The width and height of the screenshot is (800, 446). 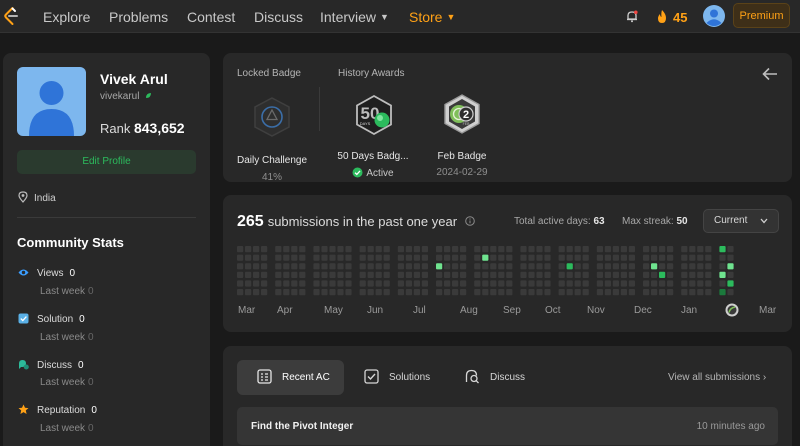 What do you see at coordinates (507, 426) in the screenshot?
I see `list-item: Find the Pivot Integer 10 minutes ago` at bounding box center [507, 426].